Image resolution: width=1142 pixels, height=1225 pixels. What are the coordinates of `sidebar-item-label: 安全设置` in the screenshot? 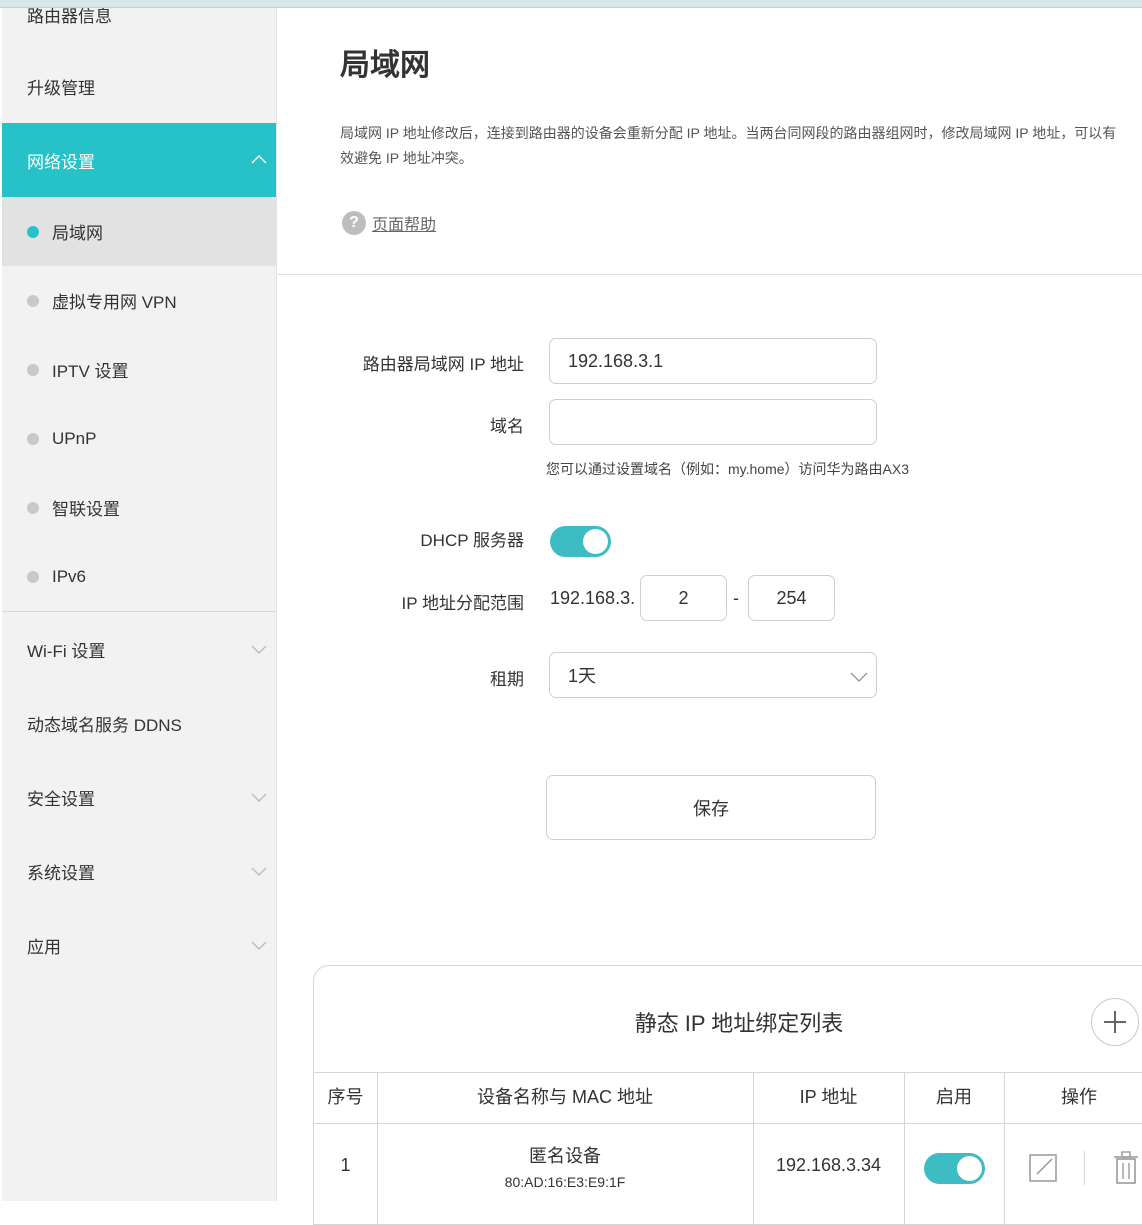 It's located at (61, 799).